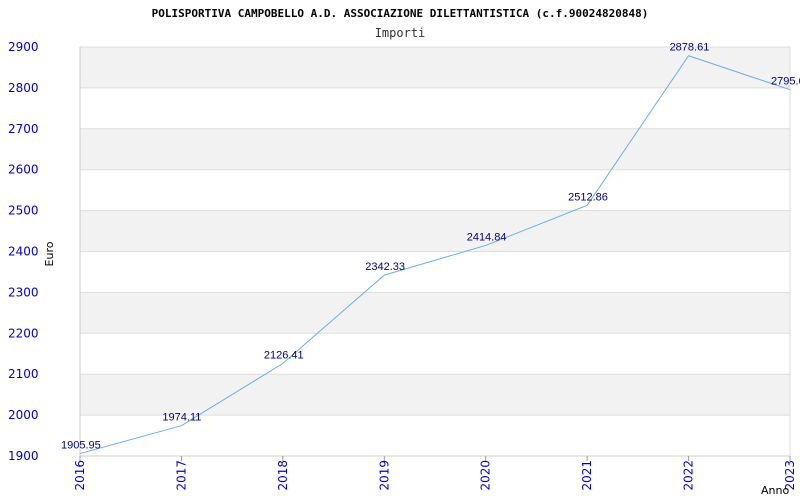 The width and height of the screenshot is (800, 500). Describe the element at coordinates (81, 446) in the screenshot. I see `data-label: 1905.95` at that location.